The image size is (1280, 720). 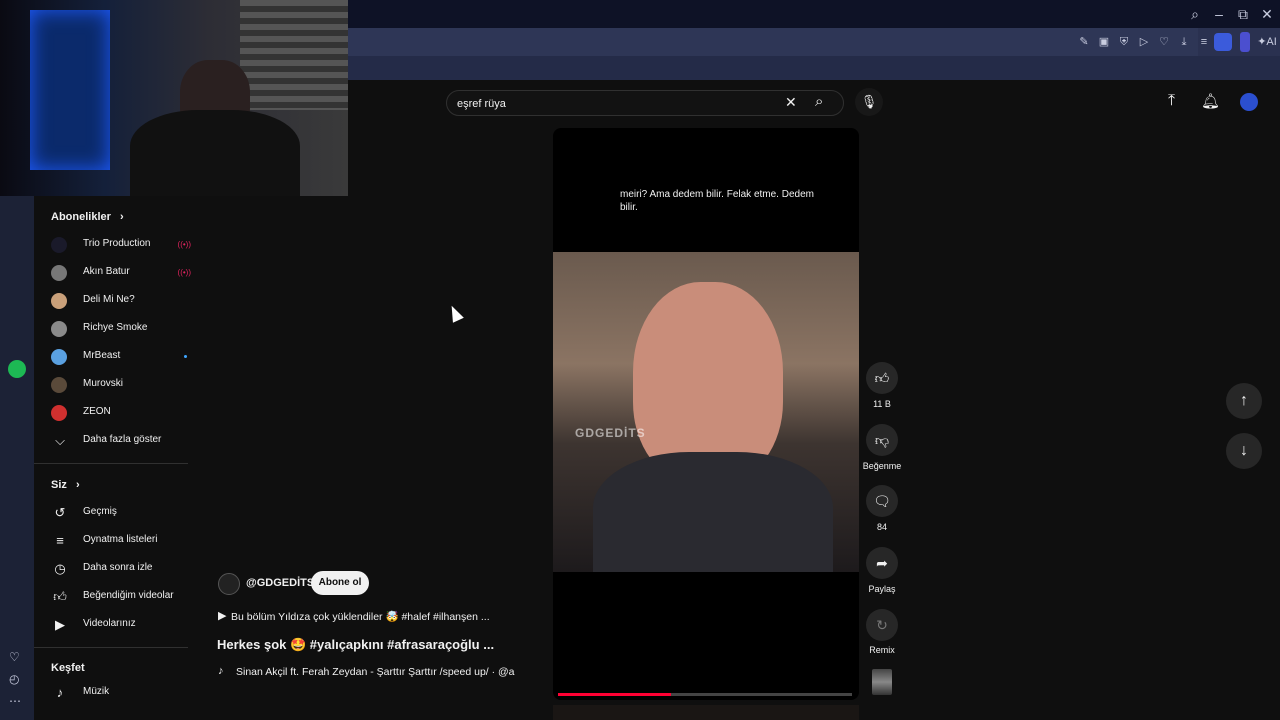 What do you see at coordinates (1267, 42) in the screenshot?
I see `ai-icon: ✦AI` at bounding box center [1267, 42].